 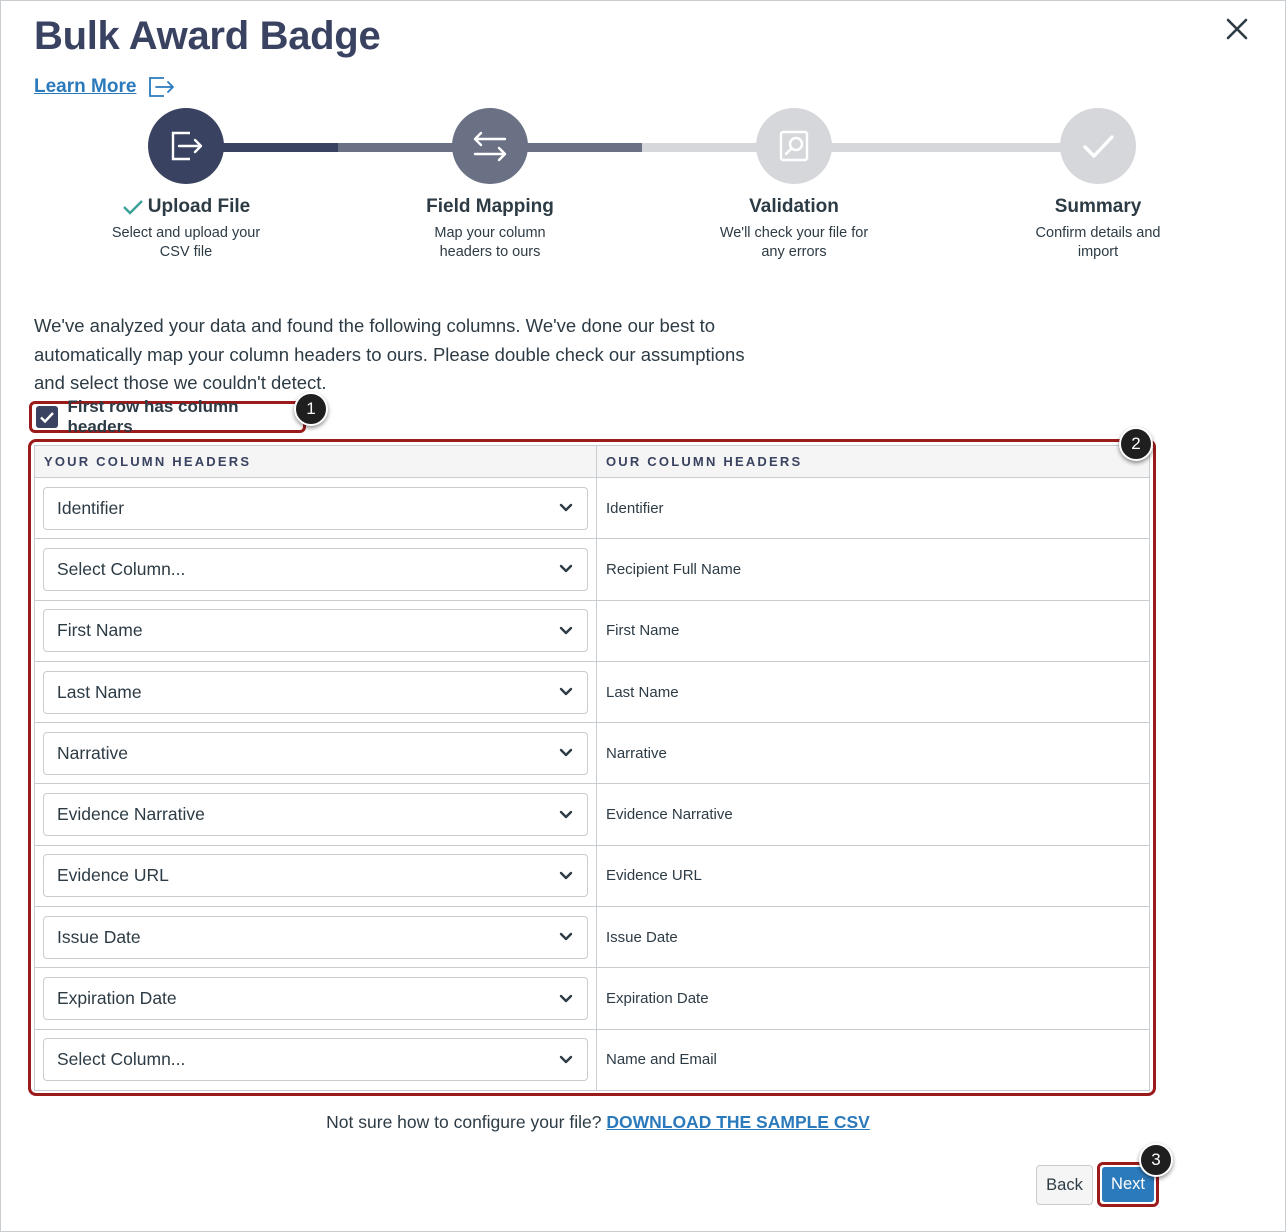 What do you see at coordinates (131, 814) in the screenshot?
I see `select-value: Evidence Narrative` at bounding box center [131, 814].